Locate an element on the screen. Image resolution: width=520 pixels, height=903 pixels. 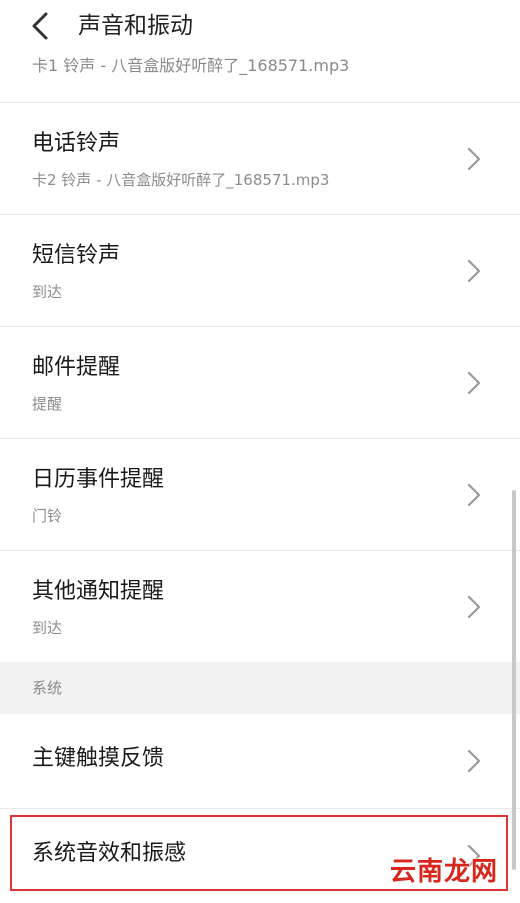
page-title: 声音和振动 is located at coordinates (135, 26).